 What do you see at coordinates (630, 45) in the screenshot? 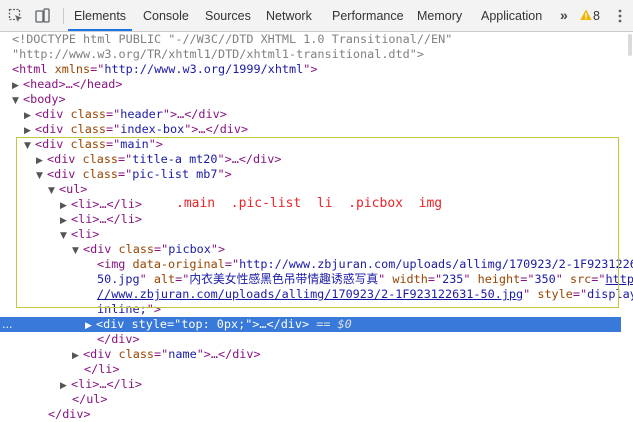
I see `scrollbar-thumb` at bounding box center [630, 45].